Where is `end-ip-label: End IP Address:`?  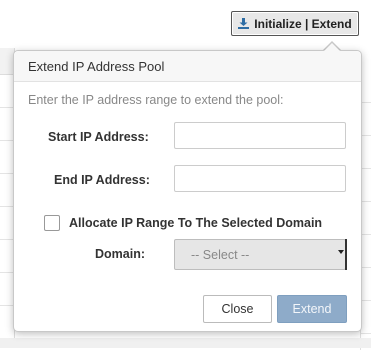
end-ip-label: End IP Address: is located at coordinates (102, 180).